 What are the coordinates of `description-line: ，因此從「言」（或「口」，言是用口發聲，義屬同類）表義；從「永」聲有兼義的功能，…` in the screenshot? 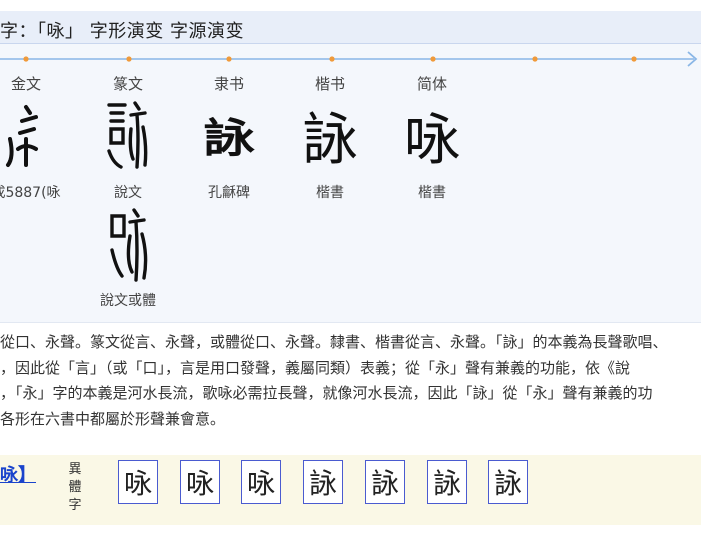 It's located at (315, 367).